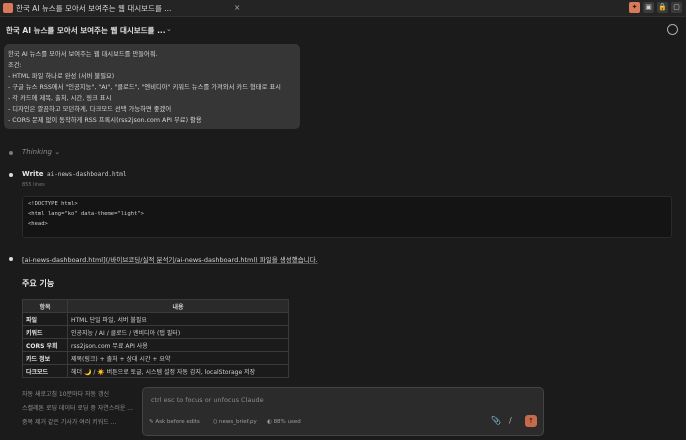 The image size is (686, 440). Describe the element at coordinates (343, 29) in the screenshot. I see `conversation-header: 한국 AI 뉴스를 모아서 보여주는 웹 대시보드를 ... ⌄` at that location.